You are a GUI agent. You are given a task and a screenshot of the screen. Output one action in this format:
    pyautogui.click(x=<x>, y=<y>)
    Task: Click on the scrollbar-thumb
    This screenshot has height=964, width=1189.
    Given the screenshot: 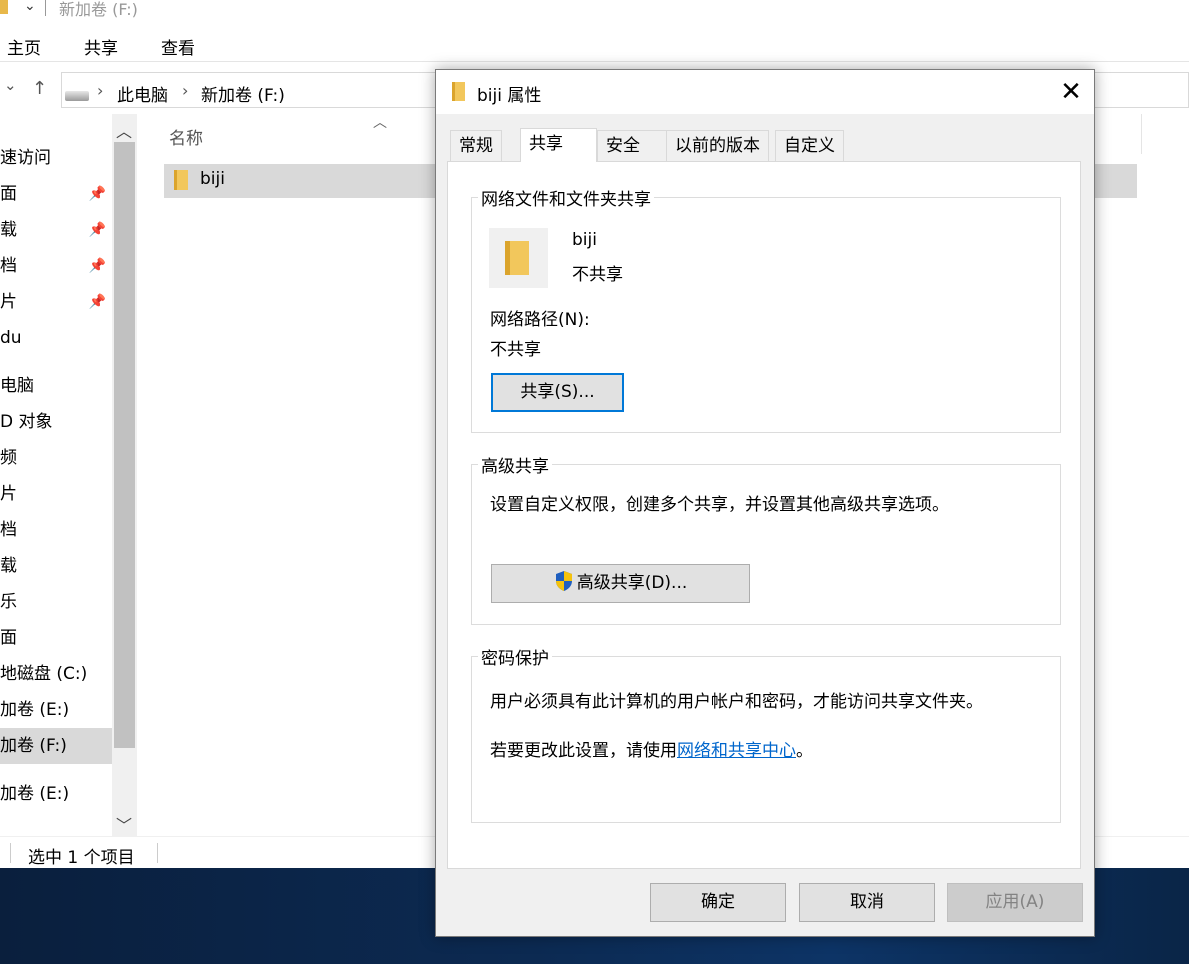 What is the action you would take?
    pyautogui.click(x=124, y=445)
    